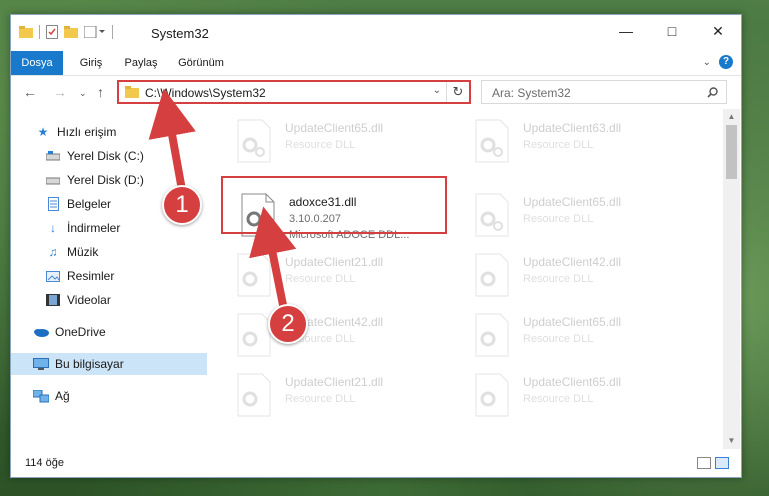 The width and height of the screenshot is (769, 496). Describe the element at coordinates (222, 199) in the screenshot. I see `annotation-arrows` at that location.